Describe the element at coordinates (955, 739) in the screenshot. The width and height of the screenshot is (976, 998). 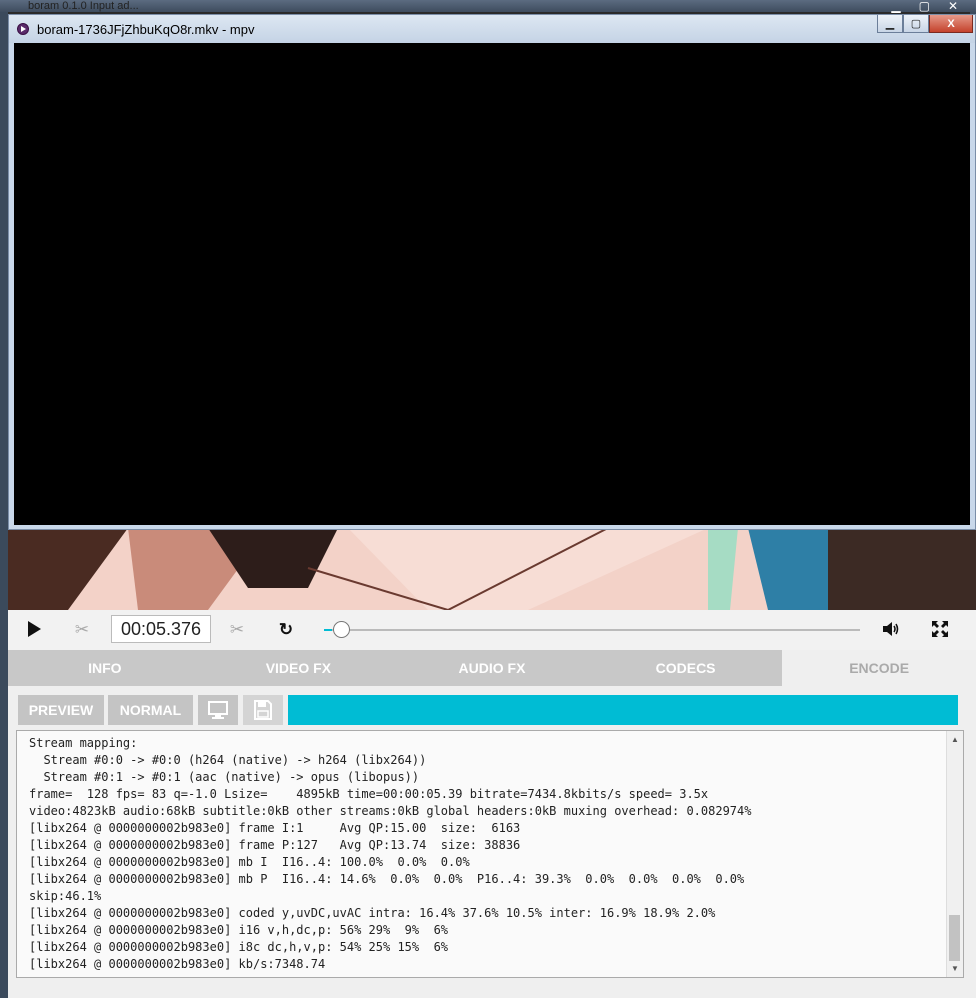
I see `scroll-up-icon: ▲` at that location.